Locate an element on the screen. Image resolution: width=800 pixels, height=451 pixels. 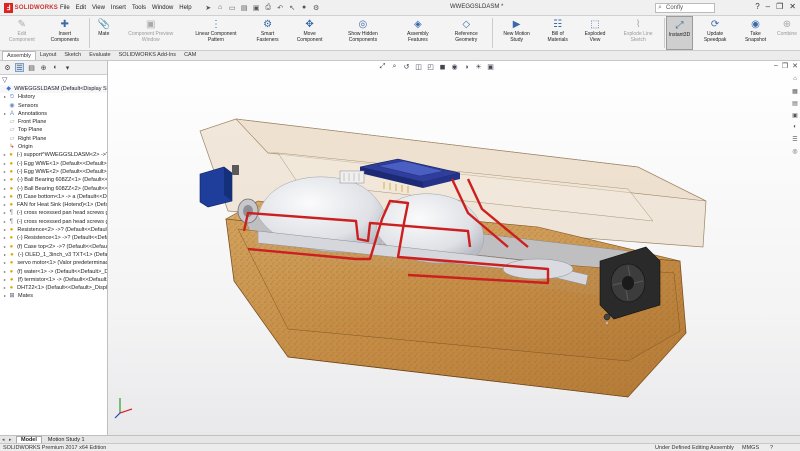
menu-tools: Tools is located at coordinates (139, 8).